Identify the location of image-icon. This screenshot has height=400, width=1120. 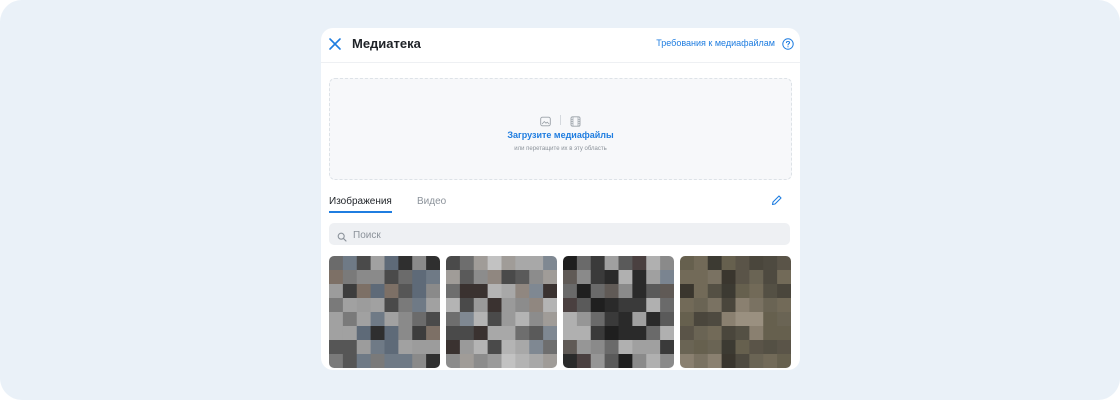
(545, 120).